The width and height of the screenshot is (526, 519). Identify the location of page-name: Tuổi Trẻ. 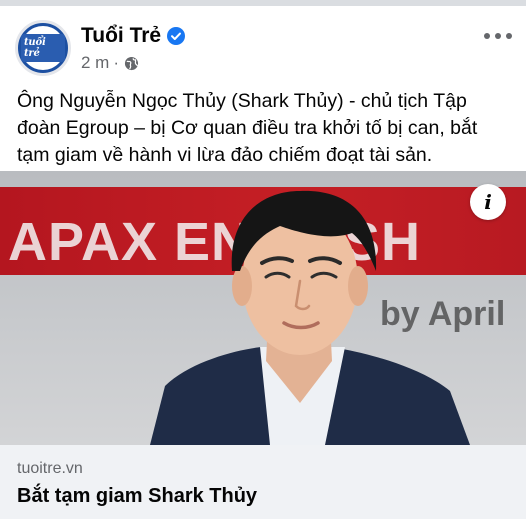
(121, 36).